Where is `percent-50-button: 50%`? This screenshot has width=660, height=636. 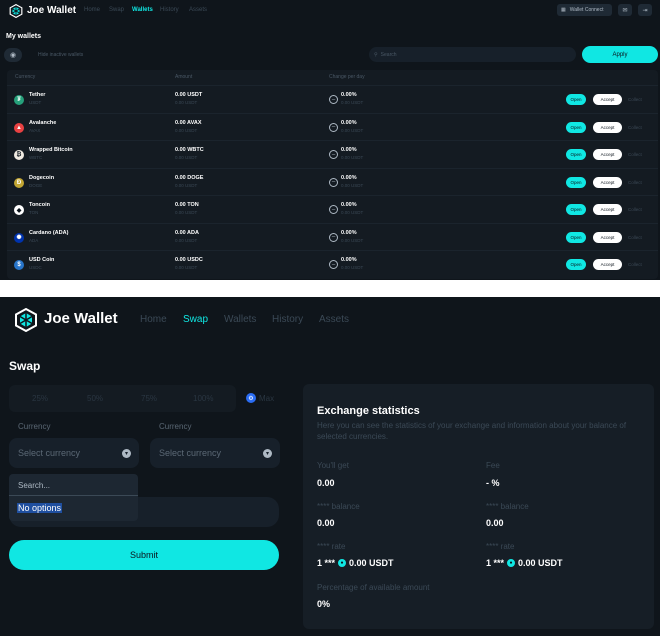
percent-50-button: 50% is located at coordinates (95, 398).